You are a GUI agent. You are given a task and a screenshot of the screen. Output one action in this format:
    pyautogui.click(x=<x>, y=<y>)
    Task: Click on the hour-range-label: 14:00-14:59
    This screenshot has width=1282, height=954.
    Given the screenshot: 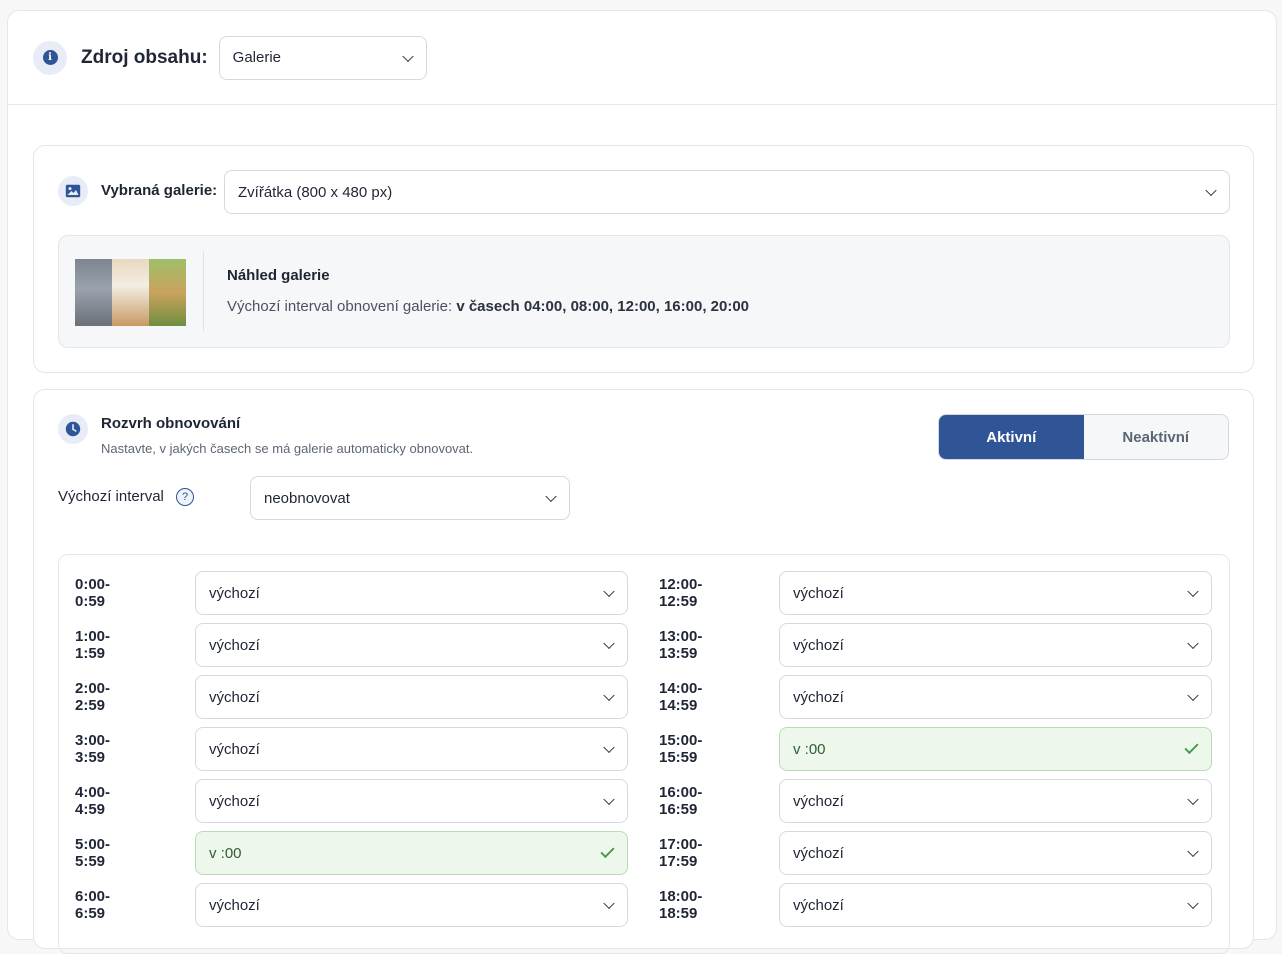 What is the action you would take?
    pyautogui.click(x=681, y=697)
    